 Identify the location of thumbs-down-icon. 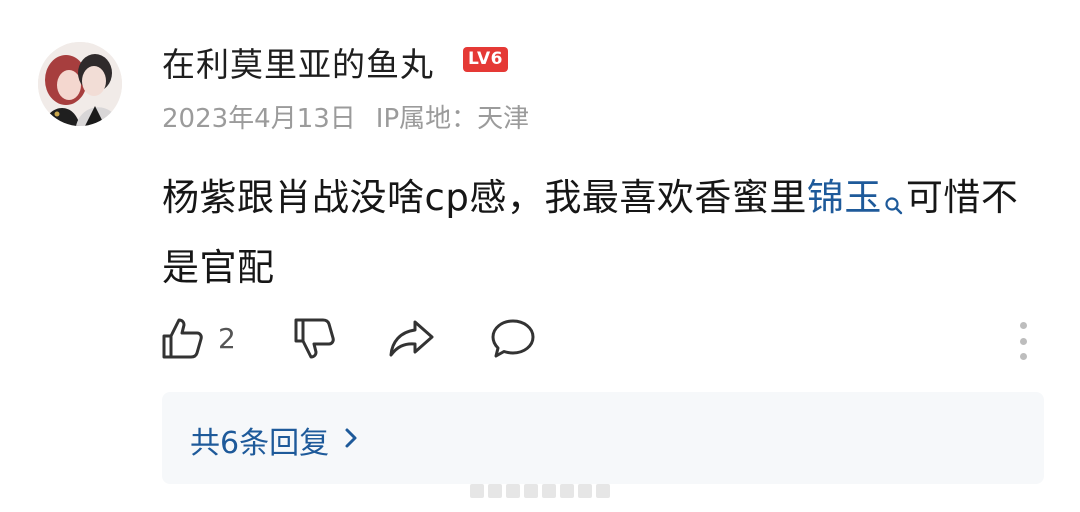
(314, 338).